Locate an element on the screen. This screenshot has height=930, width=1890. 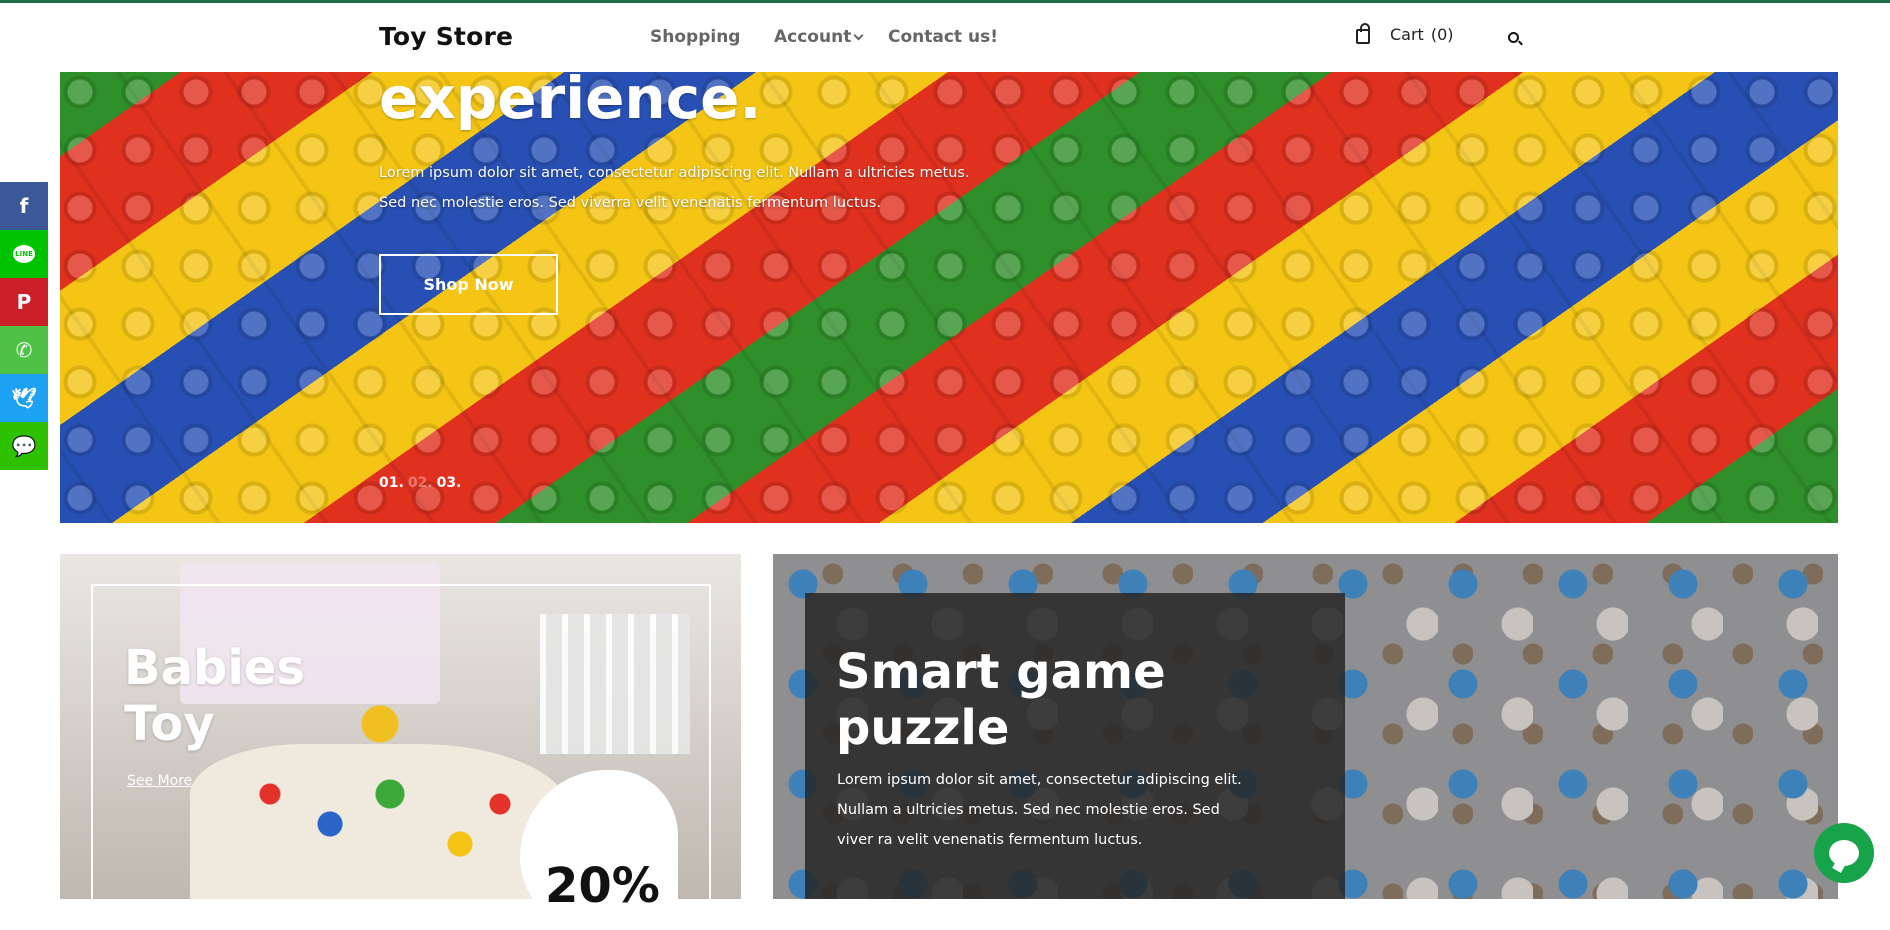
puzzle-title-line2: puzzle is located at coordinates (923, 728).